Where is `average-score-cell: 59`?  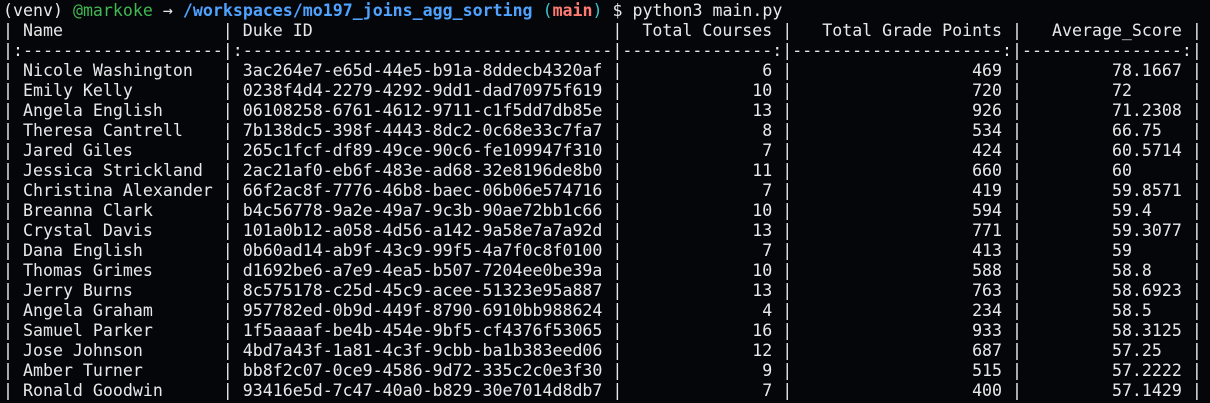 average-score-cell: 59 is located at coordinates (1107, 251).